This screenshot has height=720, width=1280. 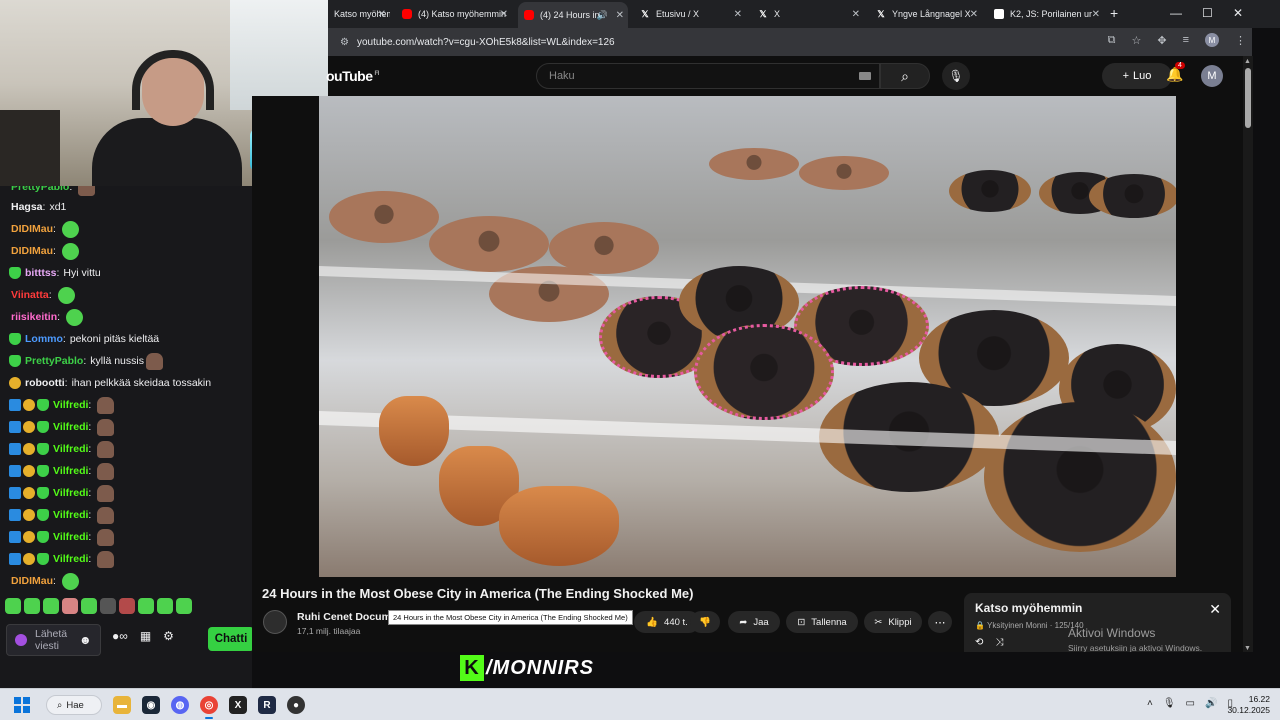 I want to click on notifications-button: 🔔 4, so click(x=1175, y=72).